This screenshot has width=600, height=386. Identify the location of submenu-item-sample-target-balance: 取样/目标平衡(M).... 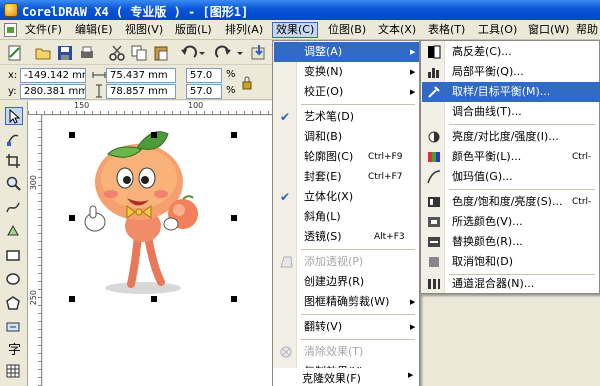
(511, 92).